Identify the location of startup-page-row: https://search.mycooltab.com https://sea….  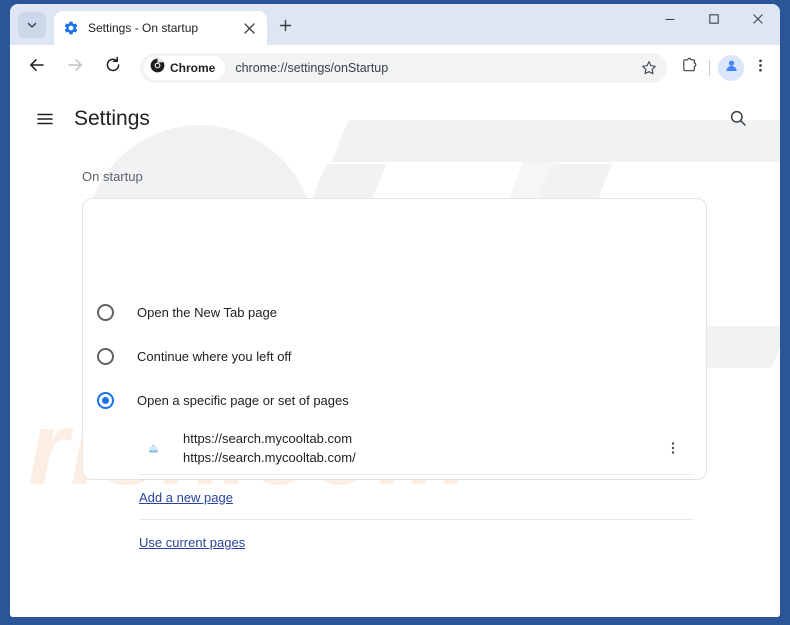
(394, 448).